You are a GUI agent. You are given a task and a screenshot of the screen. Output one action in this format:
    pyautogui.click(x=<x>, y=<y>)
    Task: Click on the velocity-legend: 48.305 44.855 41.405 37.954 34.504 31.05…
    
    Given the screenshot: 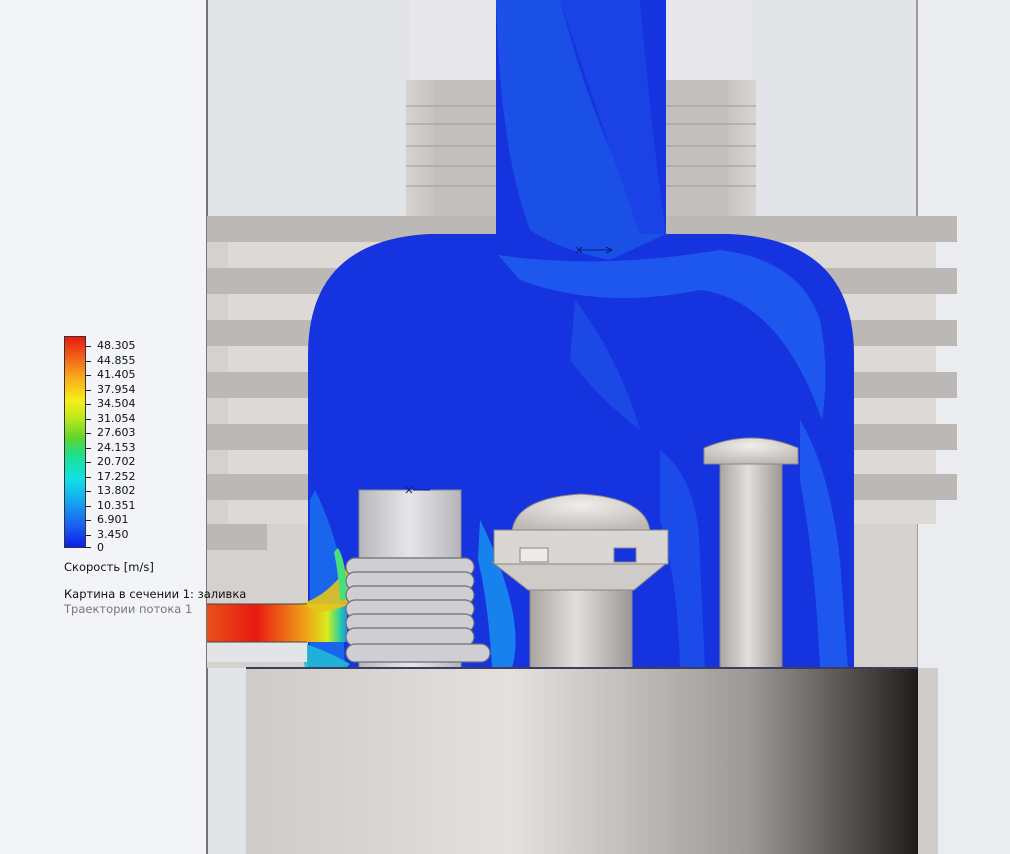 What is the action you would take?
    pyautogui.click(x=159, y=479)
    